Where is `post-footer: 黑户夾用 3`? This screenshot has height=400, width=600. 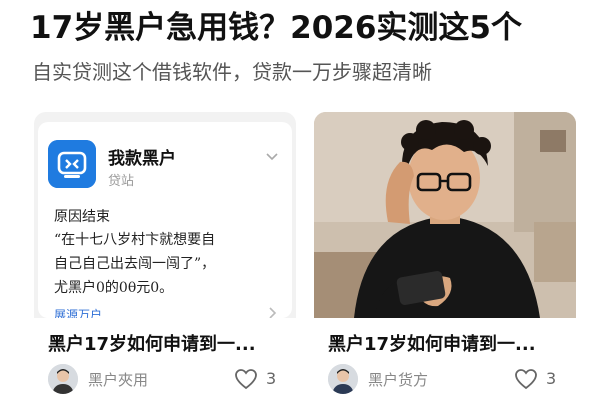
post-footer: 黑户夾用 3 is located at coordinates (168, 379).